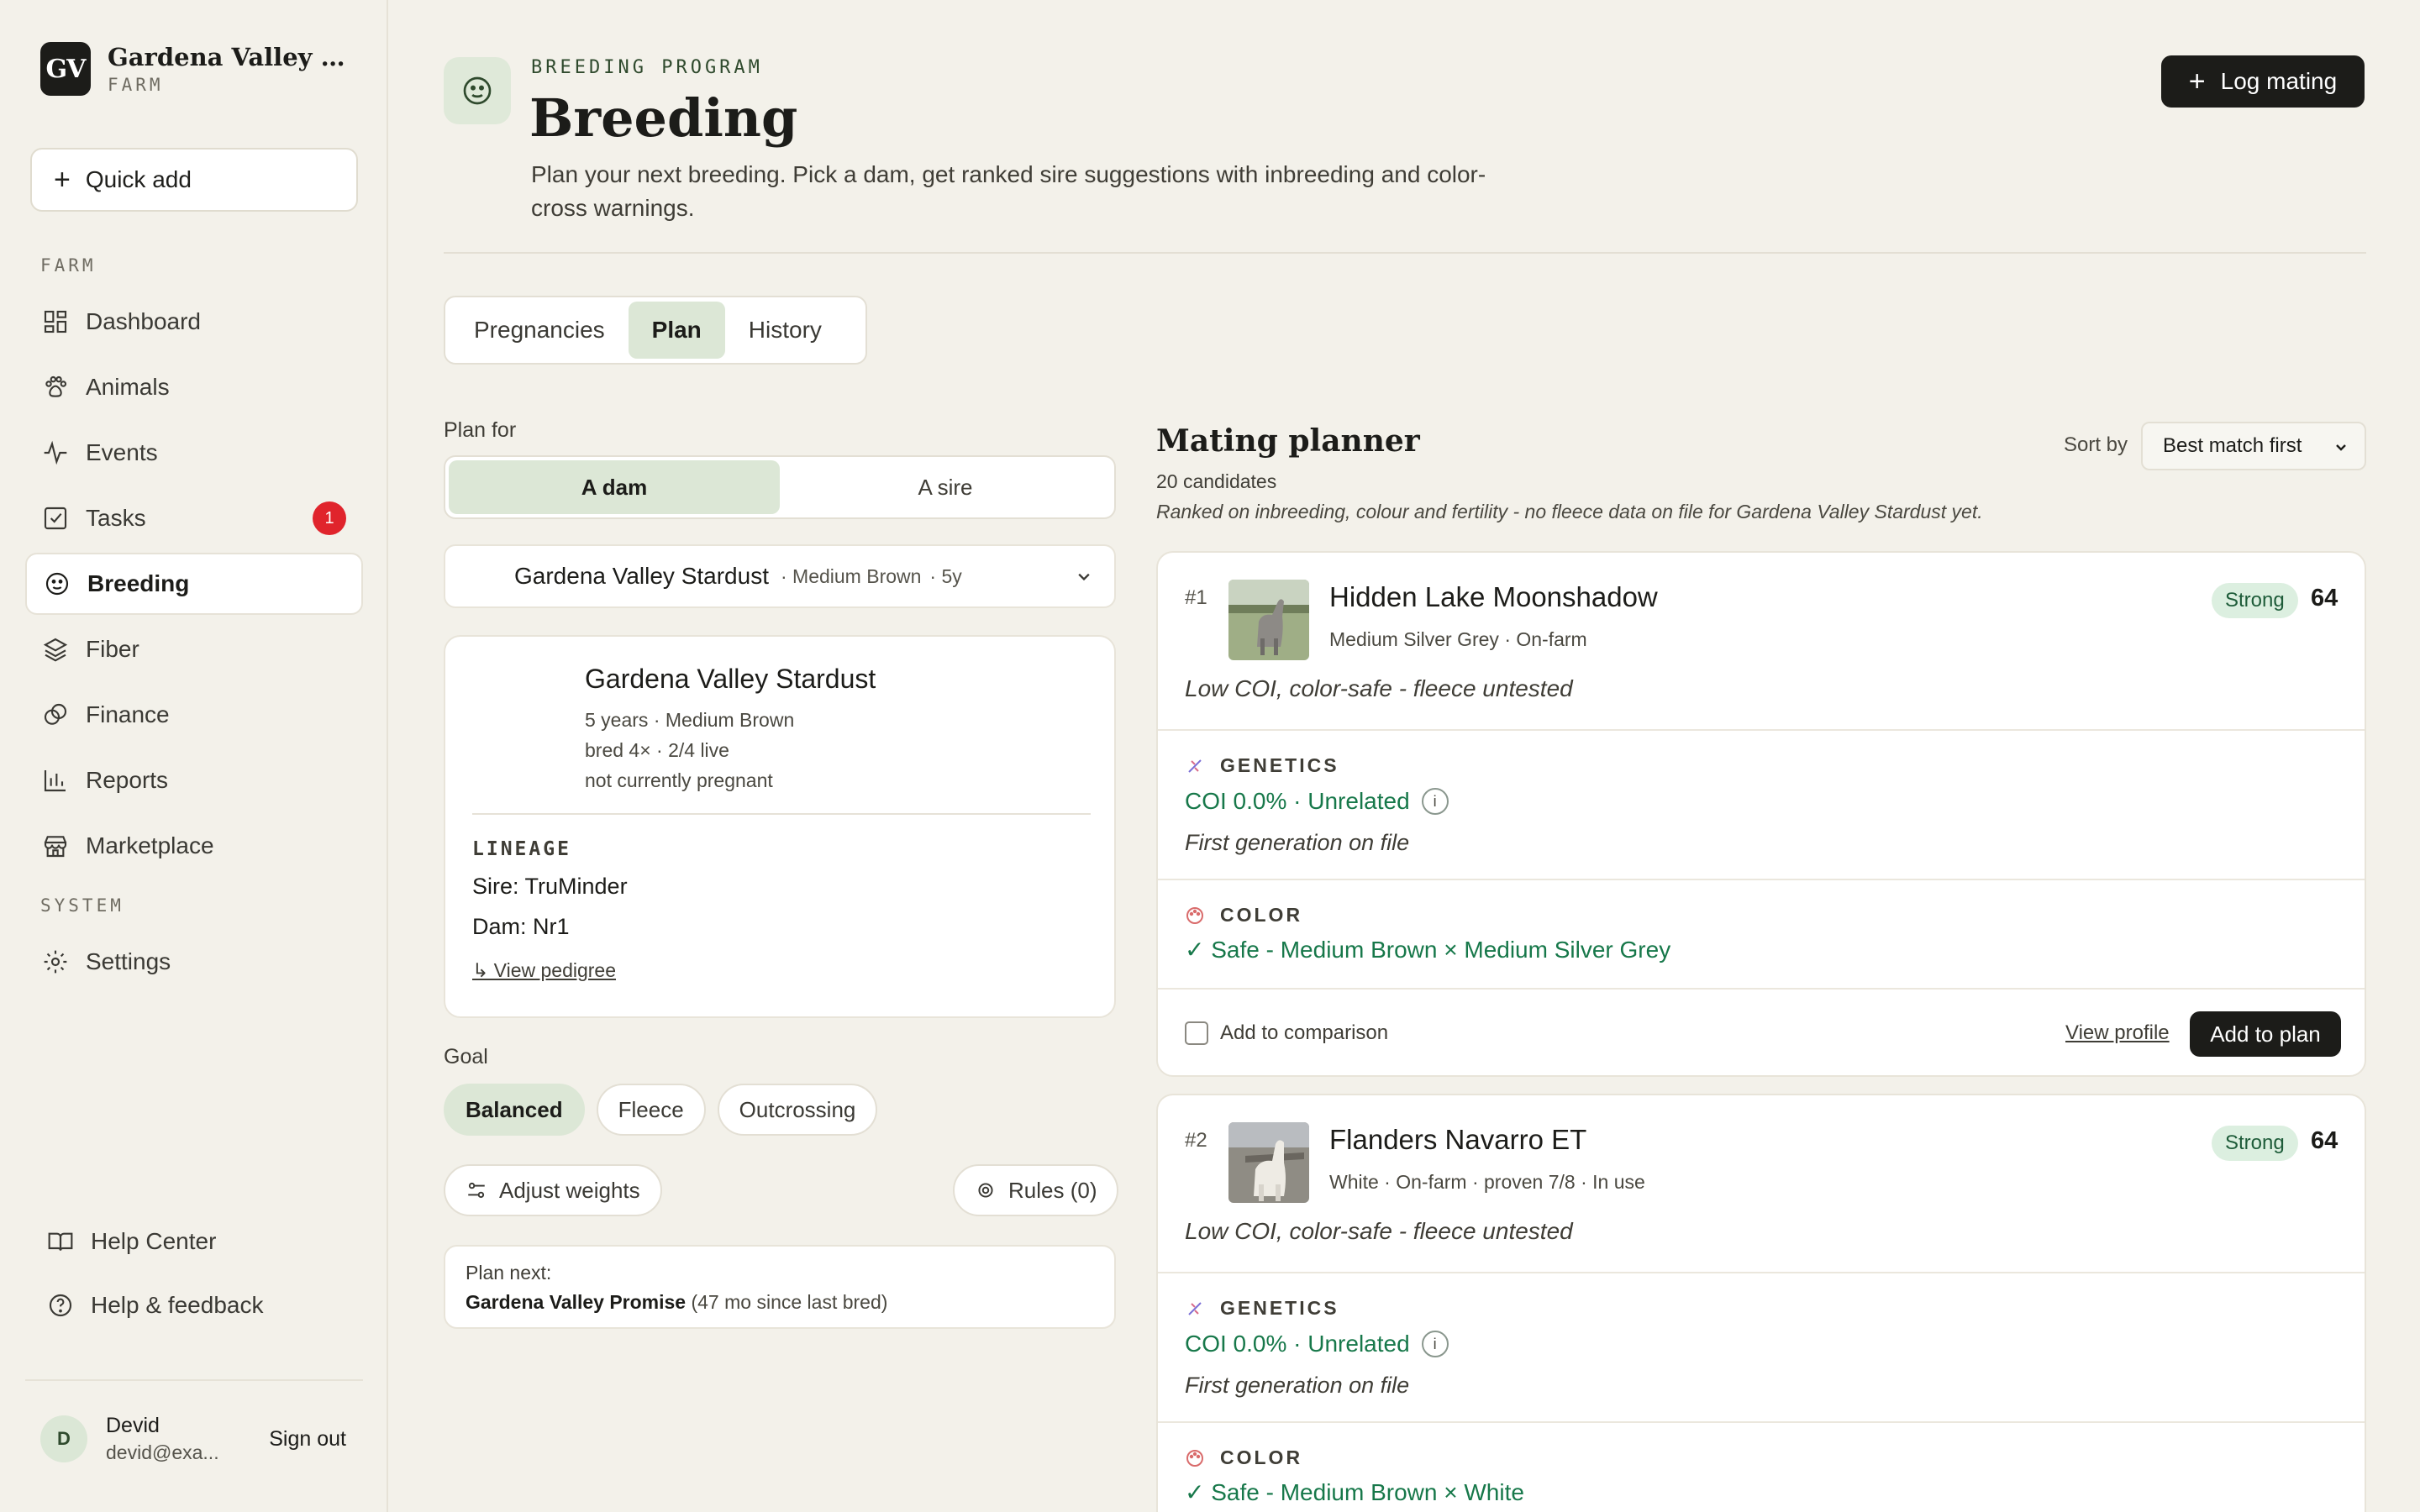  I want to click on add-to-plan-button: Add to plan, so click(2266, 1034).